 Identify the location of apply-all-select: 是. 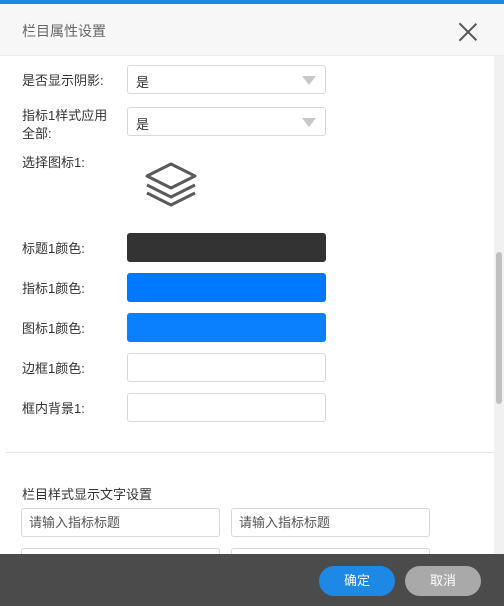
(226, 121).